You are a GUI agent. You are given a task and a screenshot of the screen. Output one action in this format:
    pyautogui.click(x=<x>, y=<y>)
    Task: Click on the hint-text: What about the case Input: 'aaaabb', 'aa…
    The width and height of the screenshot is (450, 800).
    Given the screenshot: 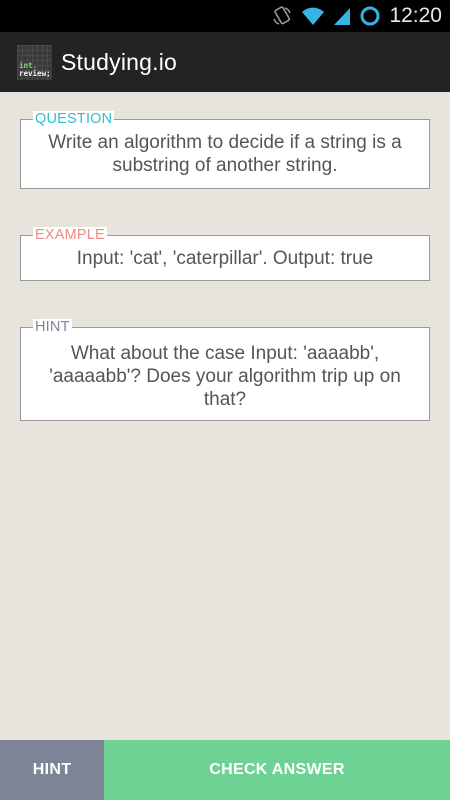 What is the action you would take?
    pyautogui.click(x=225, y=376)
    